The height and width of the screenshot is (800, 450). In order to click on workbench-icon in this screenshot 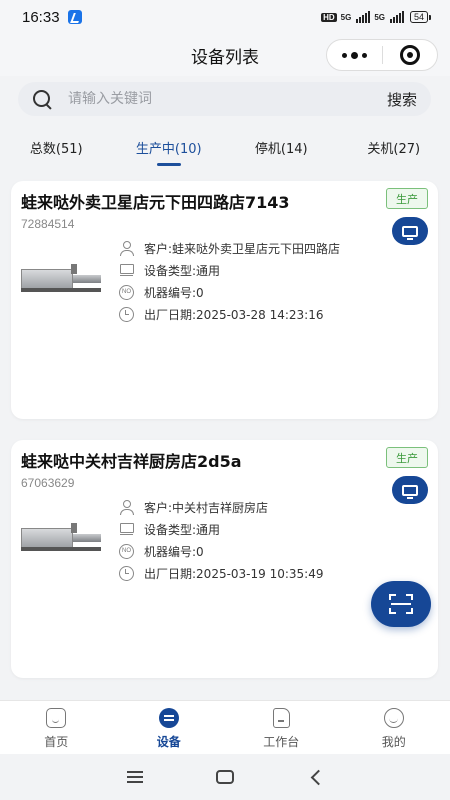, I will do `click(281, 718)`.